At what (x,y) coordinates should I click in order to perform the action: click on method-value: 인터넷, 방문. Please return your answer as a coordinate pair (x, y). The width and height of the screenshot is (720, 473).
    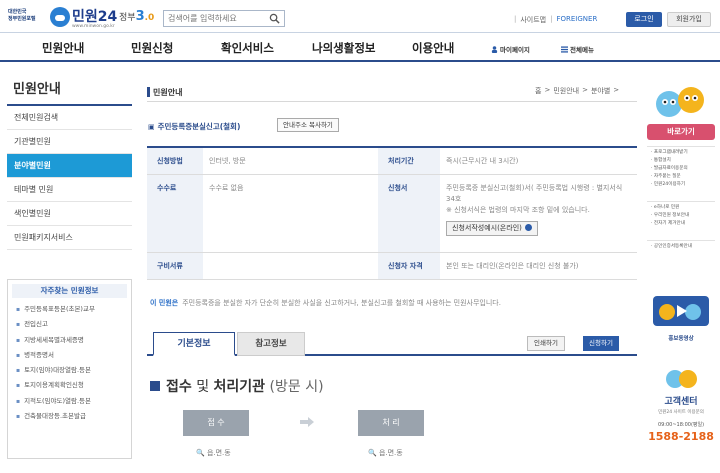
    Looking at the image, I should click on (290, 161).